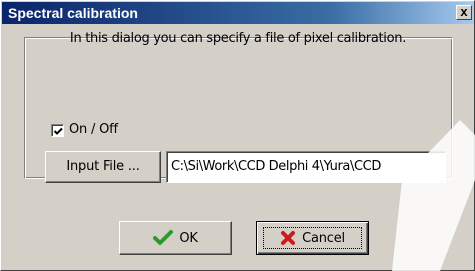 Image resolution: width=475 pixels, height=271 pixels. I want to click on on-off-label: On / Off, so click(93, 129).